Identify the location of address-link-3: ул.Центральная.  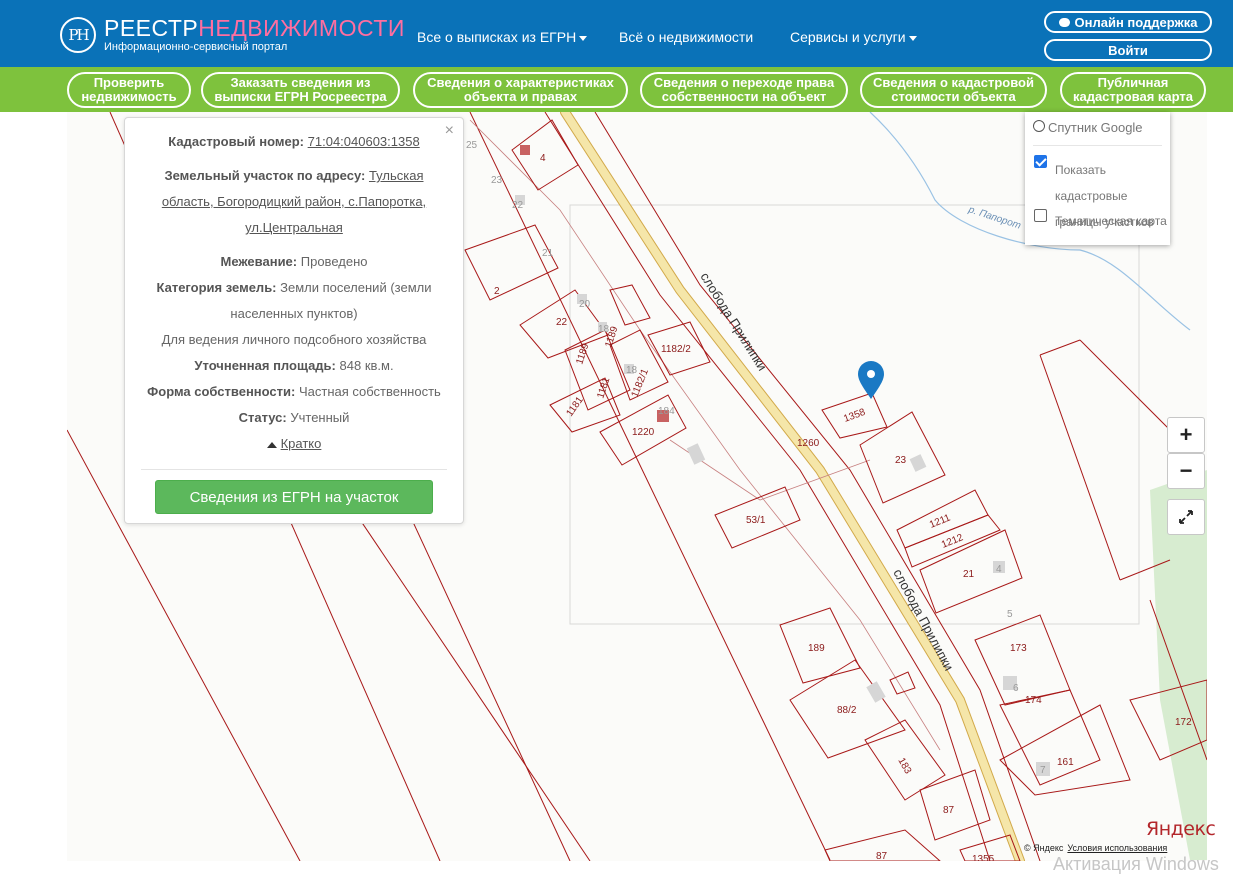
(294, 227).